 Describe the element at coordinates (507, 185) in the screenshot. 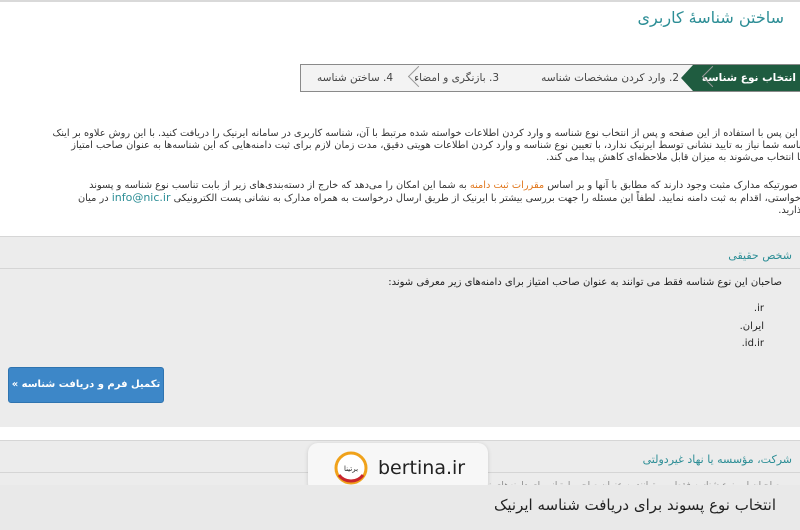

I see `domain-rules-link: مقررات ثبت دامنه` at that location.